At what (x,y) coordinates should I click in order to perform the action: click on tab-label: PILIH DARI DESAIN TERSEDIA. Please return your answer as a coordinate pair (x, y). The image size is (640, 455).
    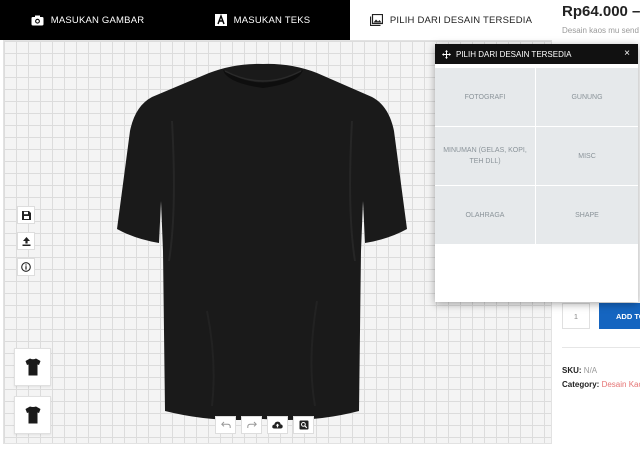
    Looking at the image, I should click on (461, 20).